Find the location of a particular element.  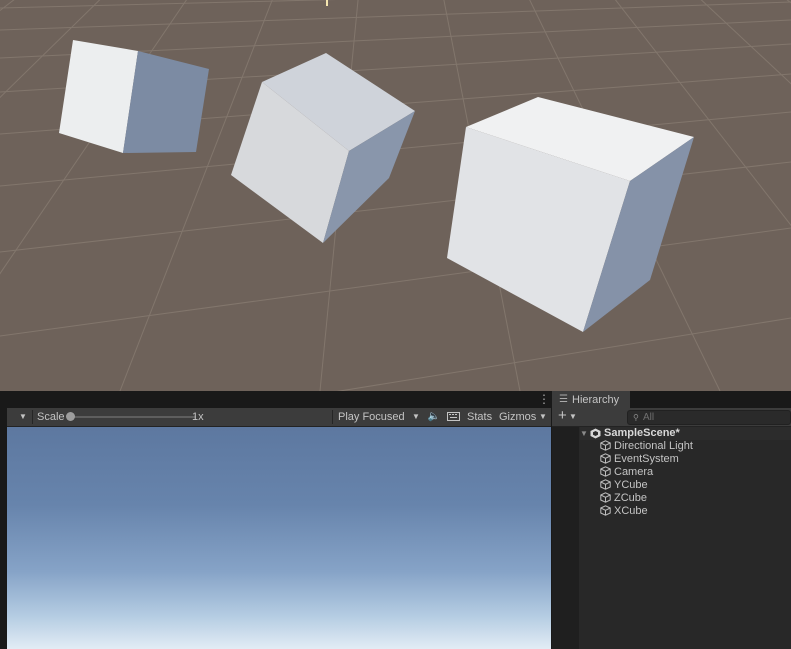

hierarchy-item-label: XCube is located at coordinates (631, 511).